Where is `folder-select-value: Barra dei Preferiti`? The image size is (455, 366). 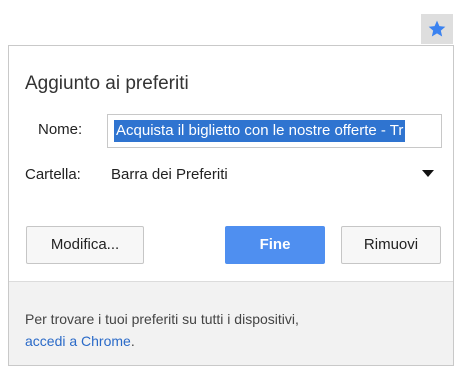 folder-select-value: Barra dei Preferiti is located at coordinates (169, 174).